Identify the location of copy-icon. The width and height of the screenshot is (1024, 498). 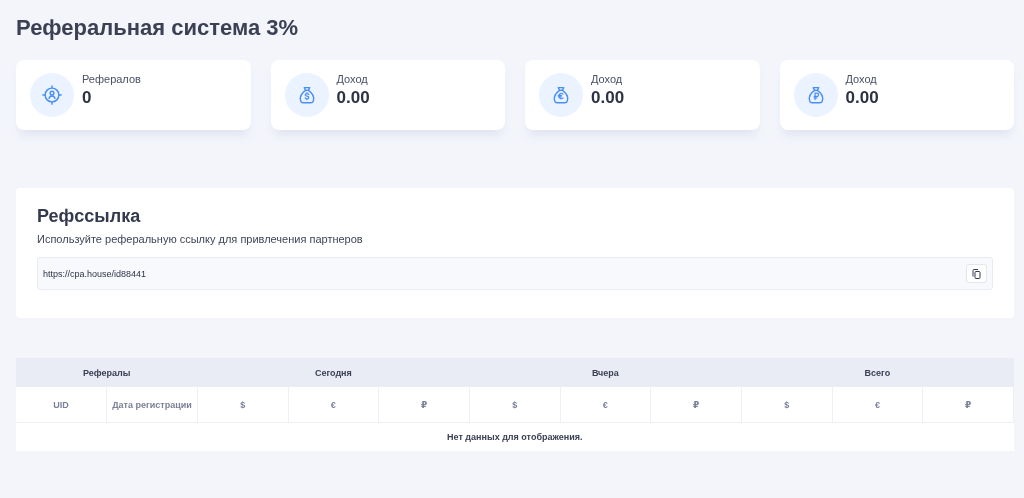
(976, 273).